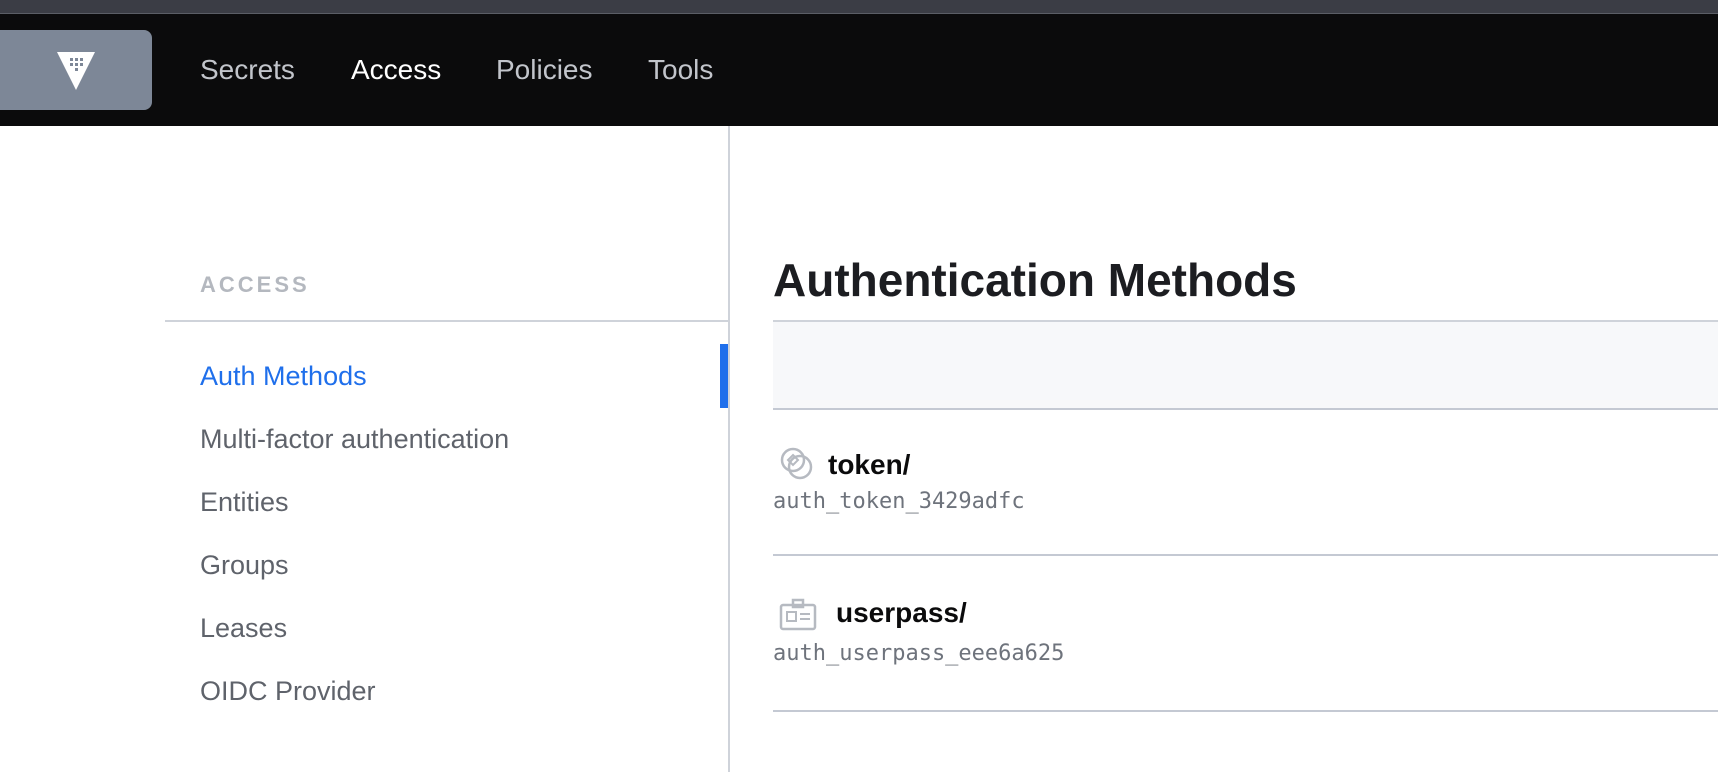 Image resolution: width=1718 pixels, height=772 pixels. What do you see at coordinates (544, 70) in the screenshot?
I see `nav-policies: Policies` at bounding box center [544, 70].